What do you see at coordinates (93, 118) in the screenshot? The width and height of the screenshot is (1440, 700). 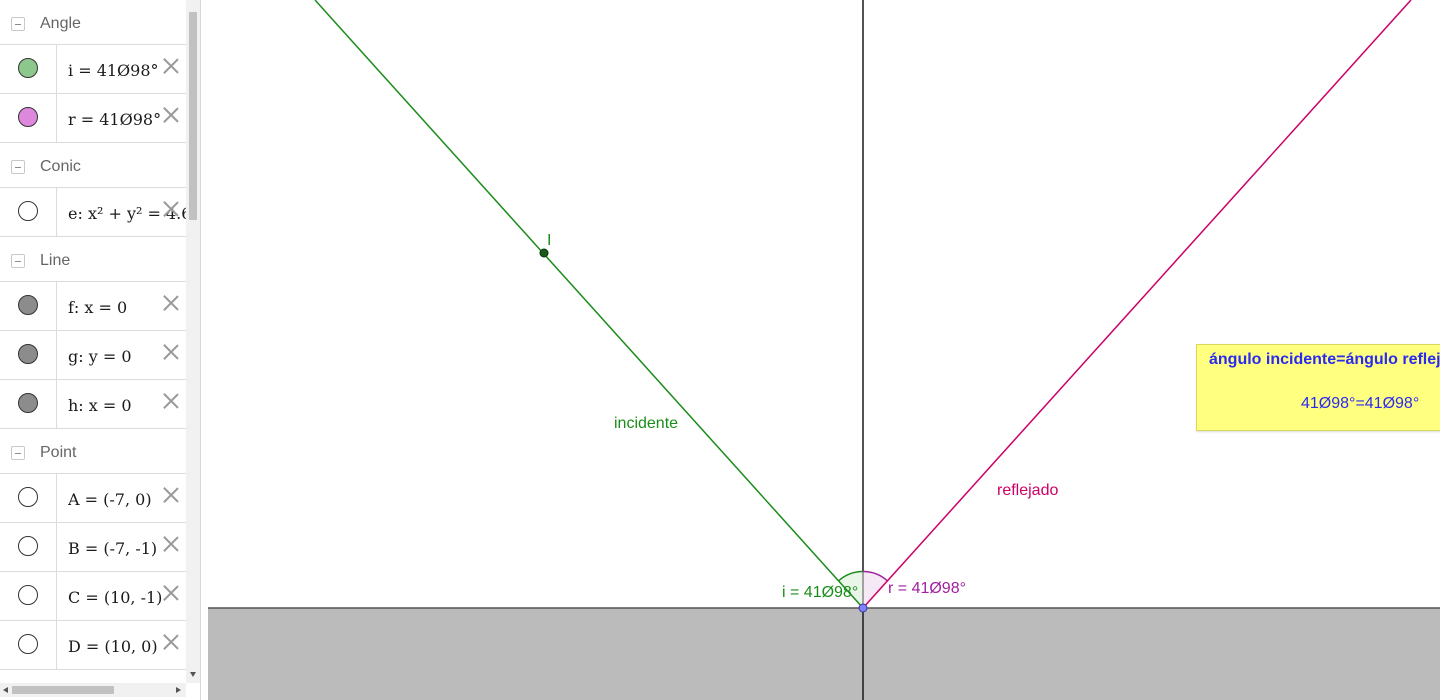 I see `algebra-item-angle-r: r = 41Ø98°` at bounding box center [93, 118].